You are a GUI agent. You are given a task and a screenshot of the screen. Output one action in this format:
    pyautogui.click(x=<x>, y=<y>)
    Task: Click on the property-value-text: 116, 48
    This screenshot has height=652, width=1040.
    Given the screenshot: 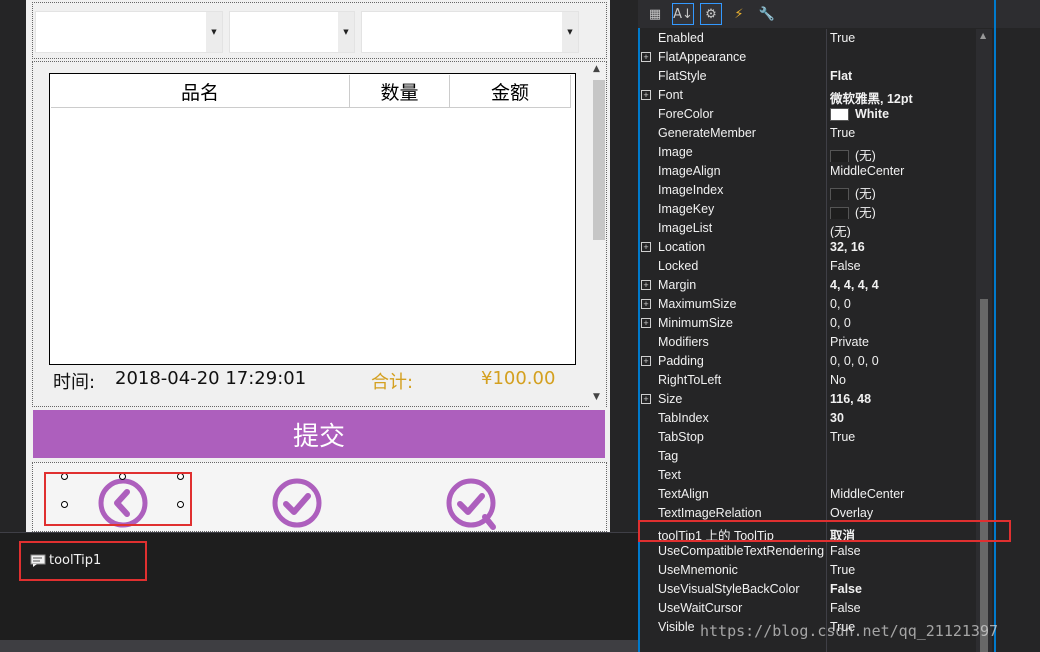 What is the action you would take?
    pyautogui.click(x=851, y=399)
    